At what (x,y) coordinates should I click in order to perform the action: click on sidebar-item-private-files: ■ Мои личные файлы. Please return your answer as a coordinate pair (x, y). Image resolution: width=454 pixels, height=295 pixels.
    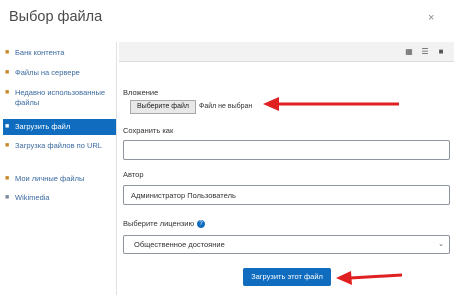
    Looking at the image, I should click on (60, 179).